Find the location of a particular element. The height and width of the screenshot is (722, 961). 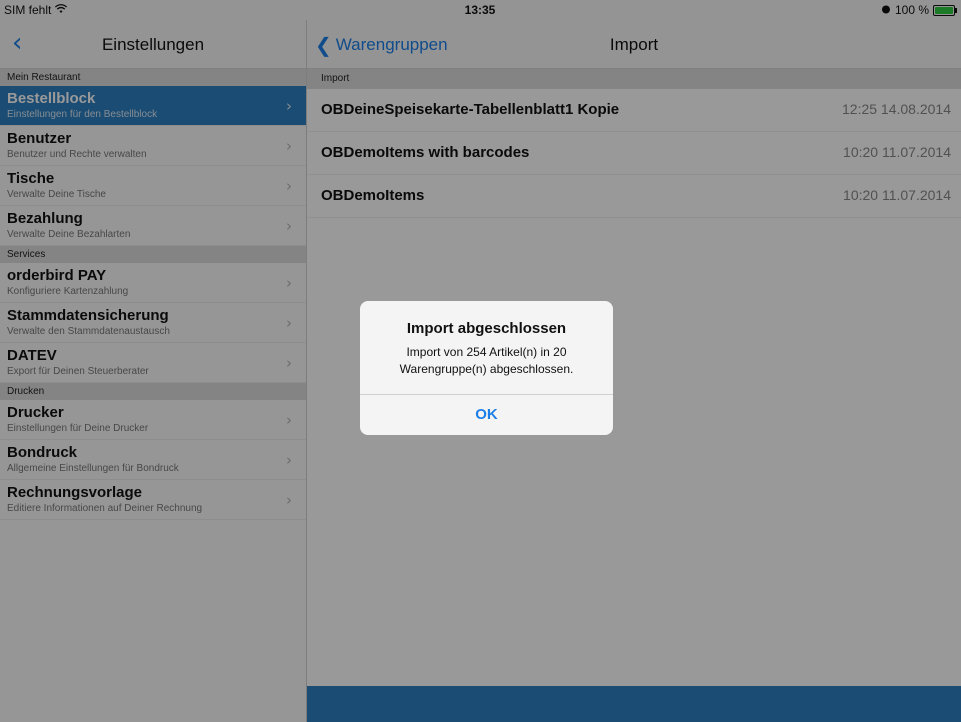

ok-button: OK is located at coordinates (486, 415).